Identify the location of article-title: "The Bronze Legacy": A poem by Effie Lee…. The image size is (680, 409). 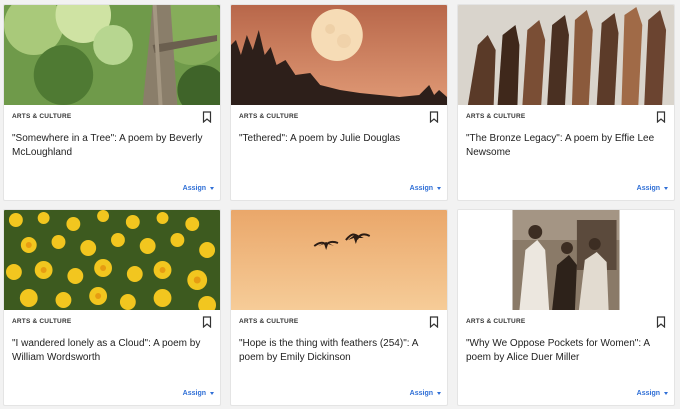
(566, 146).